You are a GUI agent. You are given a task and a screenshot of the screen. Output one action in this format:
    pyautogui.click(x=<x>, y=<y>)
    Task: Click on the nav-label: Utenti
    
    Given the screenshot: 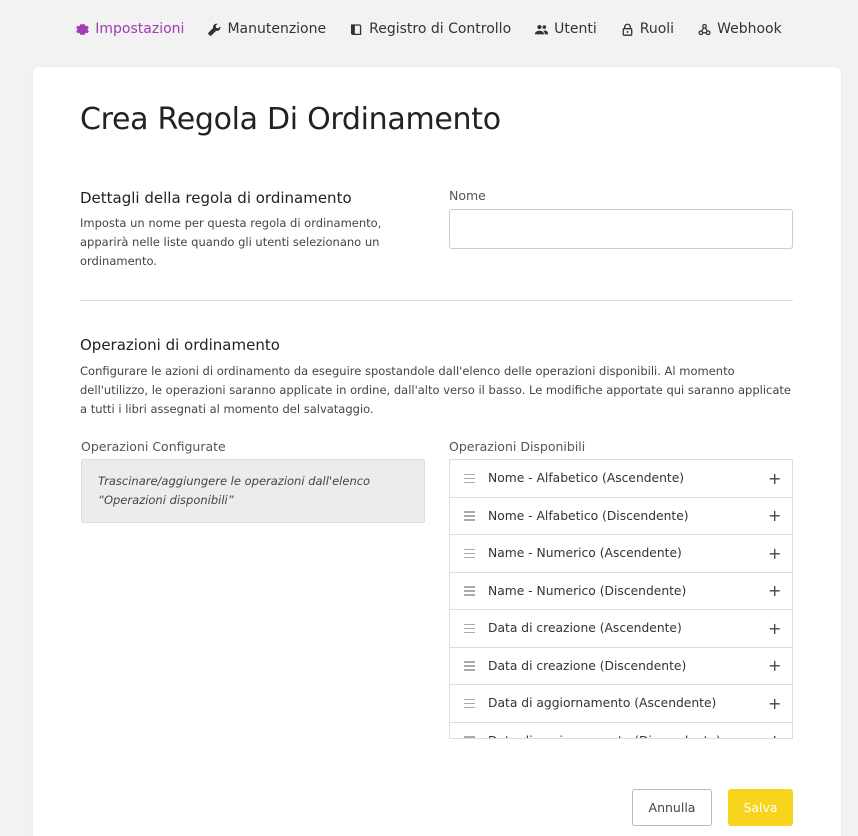 What is the action you would take?
    pyautogui.click(x=575, y=29)
    